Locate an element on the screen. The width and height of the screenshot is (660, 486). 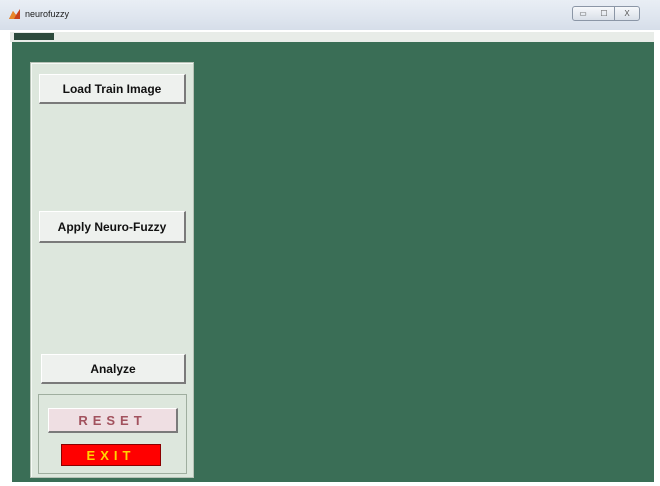
close-button: X is located at coordinates (627, 13).